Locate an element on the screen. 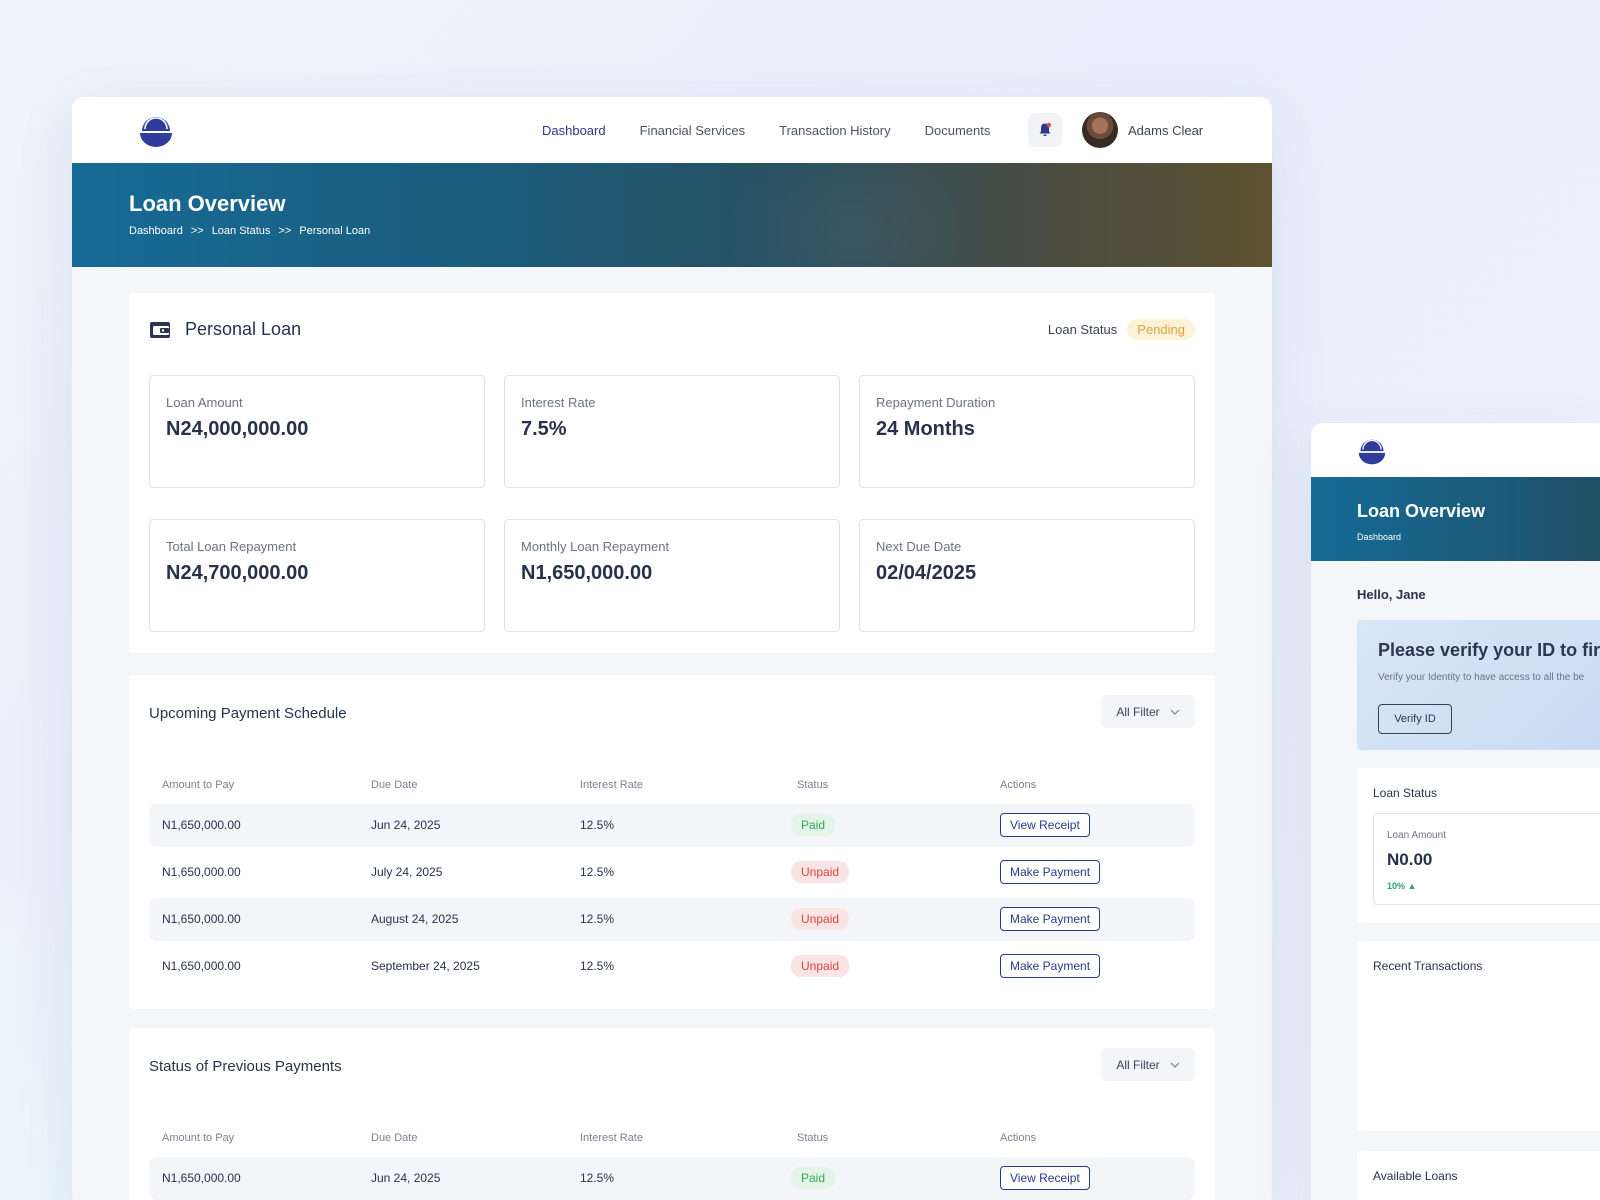 The image size is (1600, 1200). nav-documents: Documents is located at coordinates (958, 130).